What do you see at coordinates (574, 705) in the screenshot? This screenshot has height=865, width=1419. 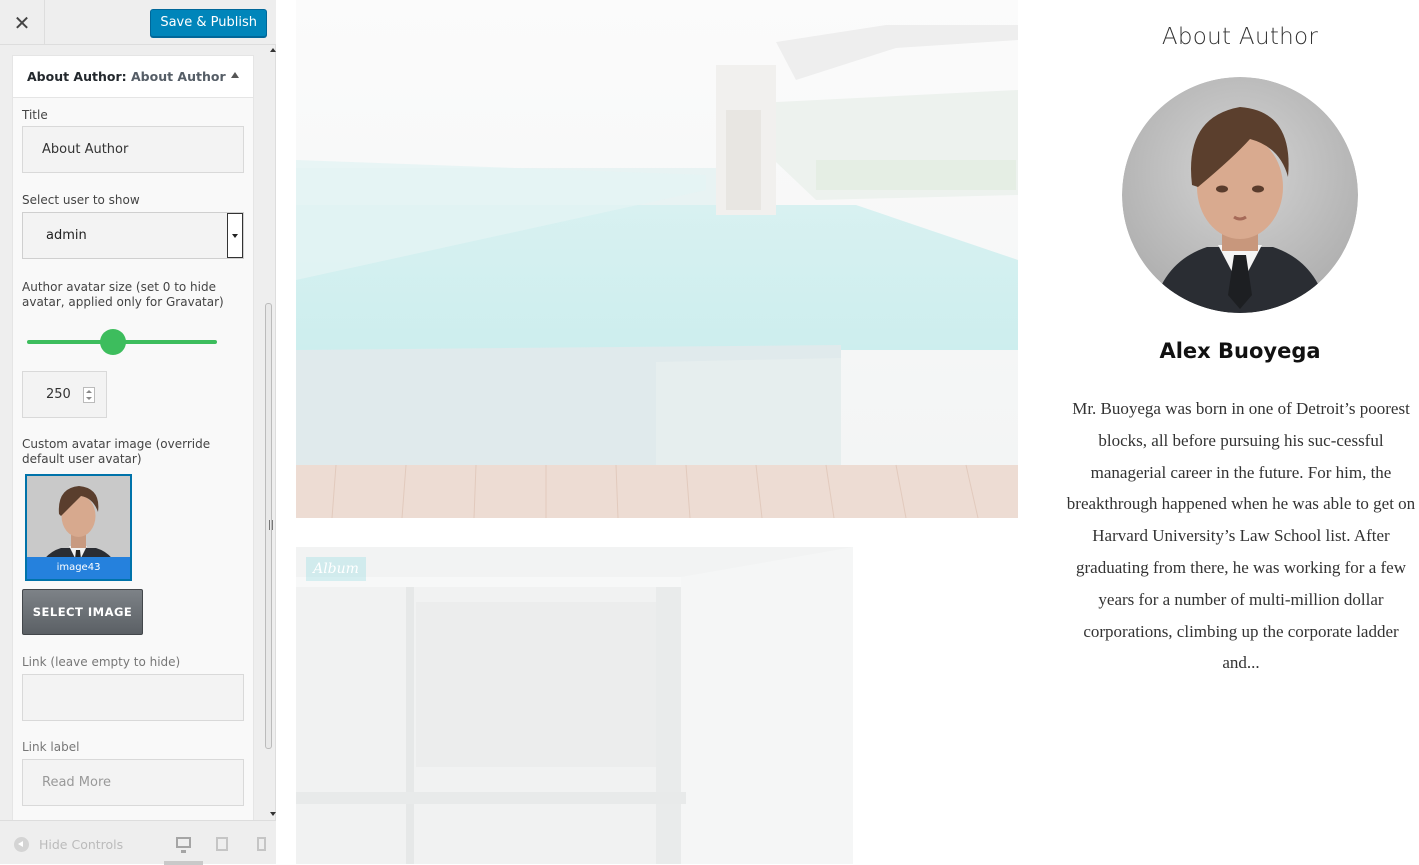 I see `building-post-image` at bounding box center [574, 705].